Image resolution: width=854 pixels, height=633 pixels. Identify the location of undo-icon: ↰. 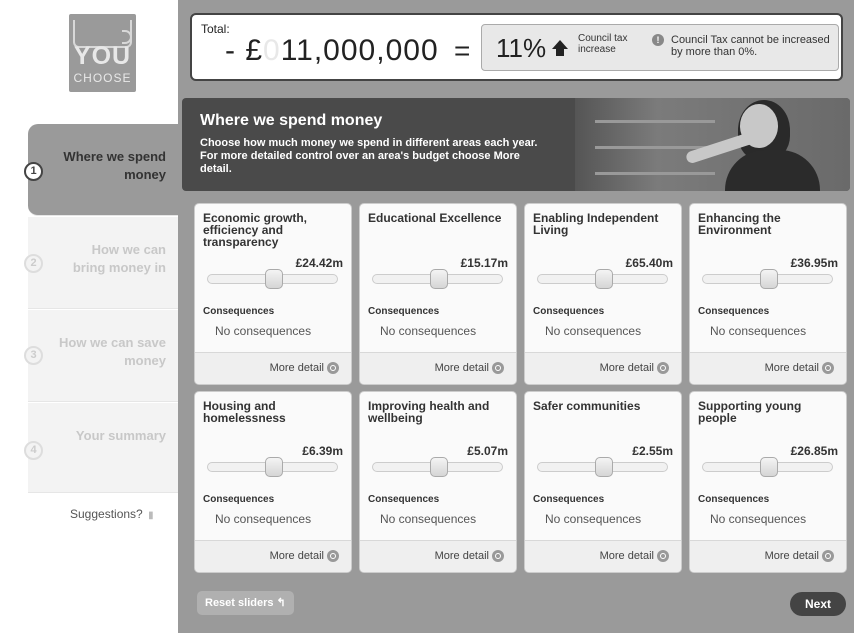
(281, 603).